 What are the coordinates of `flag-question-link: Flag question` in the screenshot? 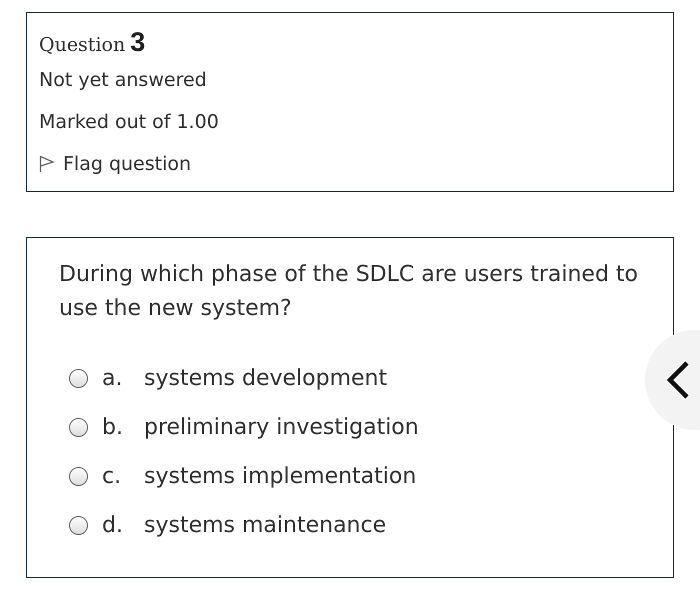 It's located at (115, 164).